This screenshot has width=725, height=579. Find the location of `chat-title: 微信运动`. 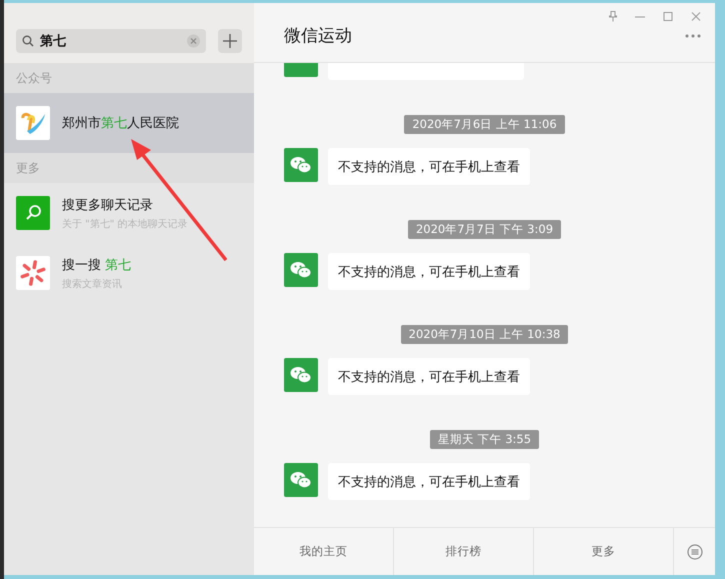

chat-title: 微信运动 is located at coordinates (318, 36).